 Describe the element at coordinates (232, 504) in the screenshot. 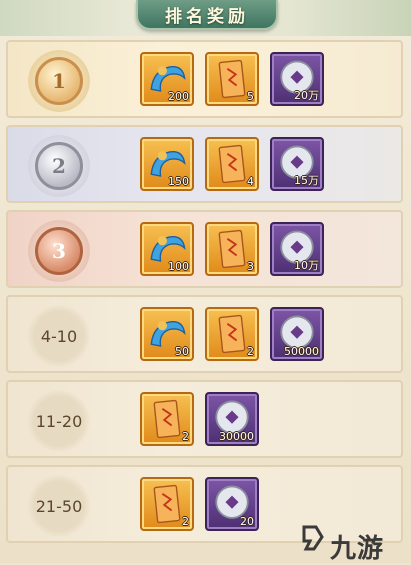

I see `item-silver-coin: 20` at that location.